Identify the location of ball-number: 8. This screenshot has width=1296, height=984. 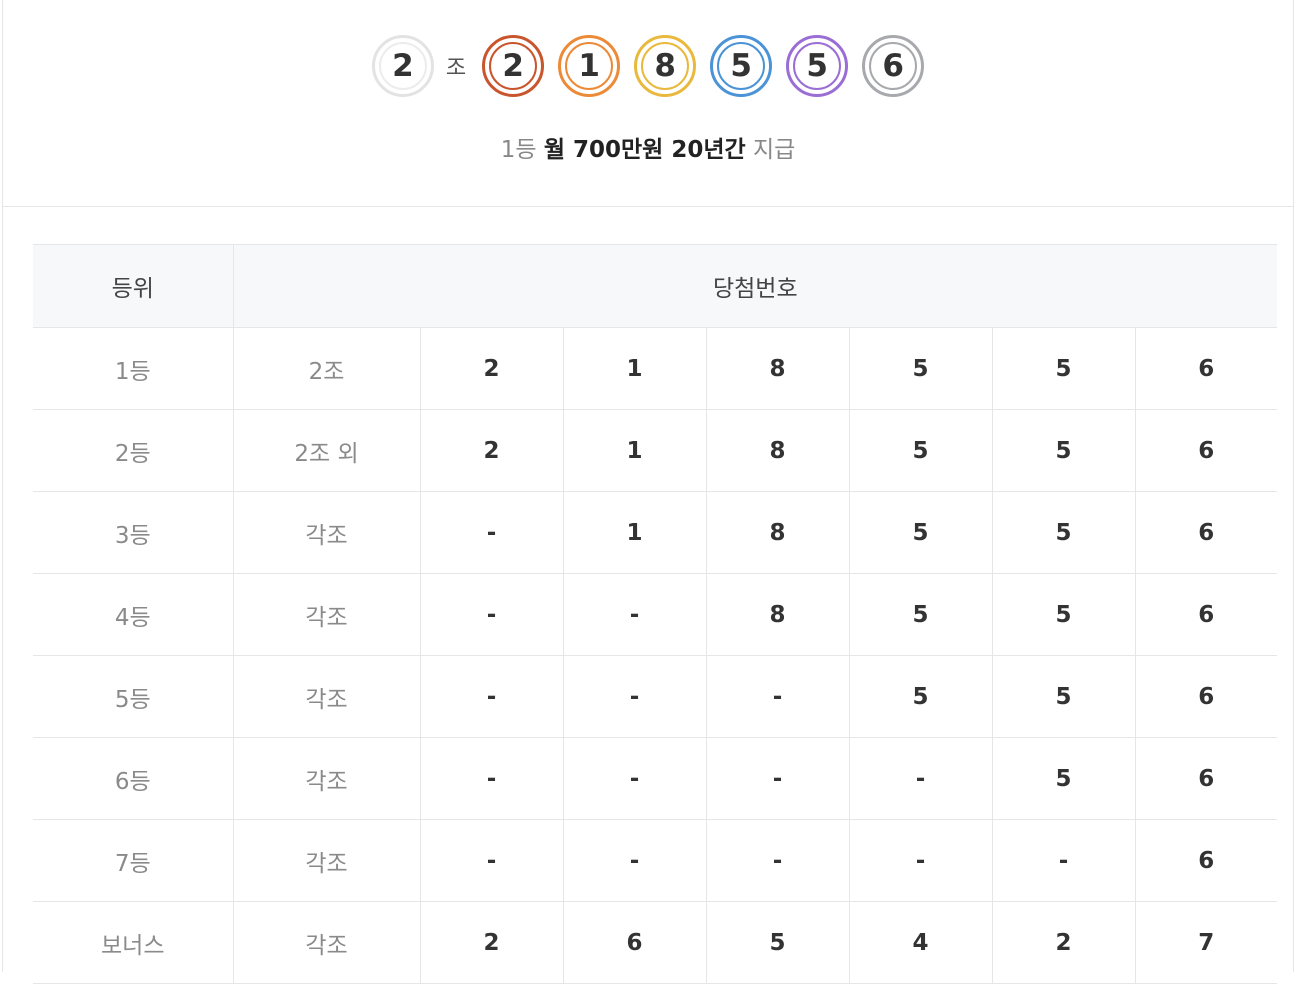
(665, 66).